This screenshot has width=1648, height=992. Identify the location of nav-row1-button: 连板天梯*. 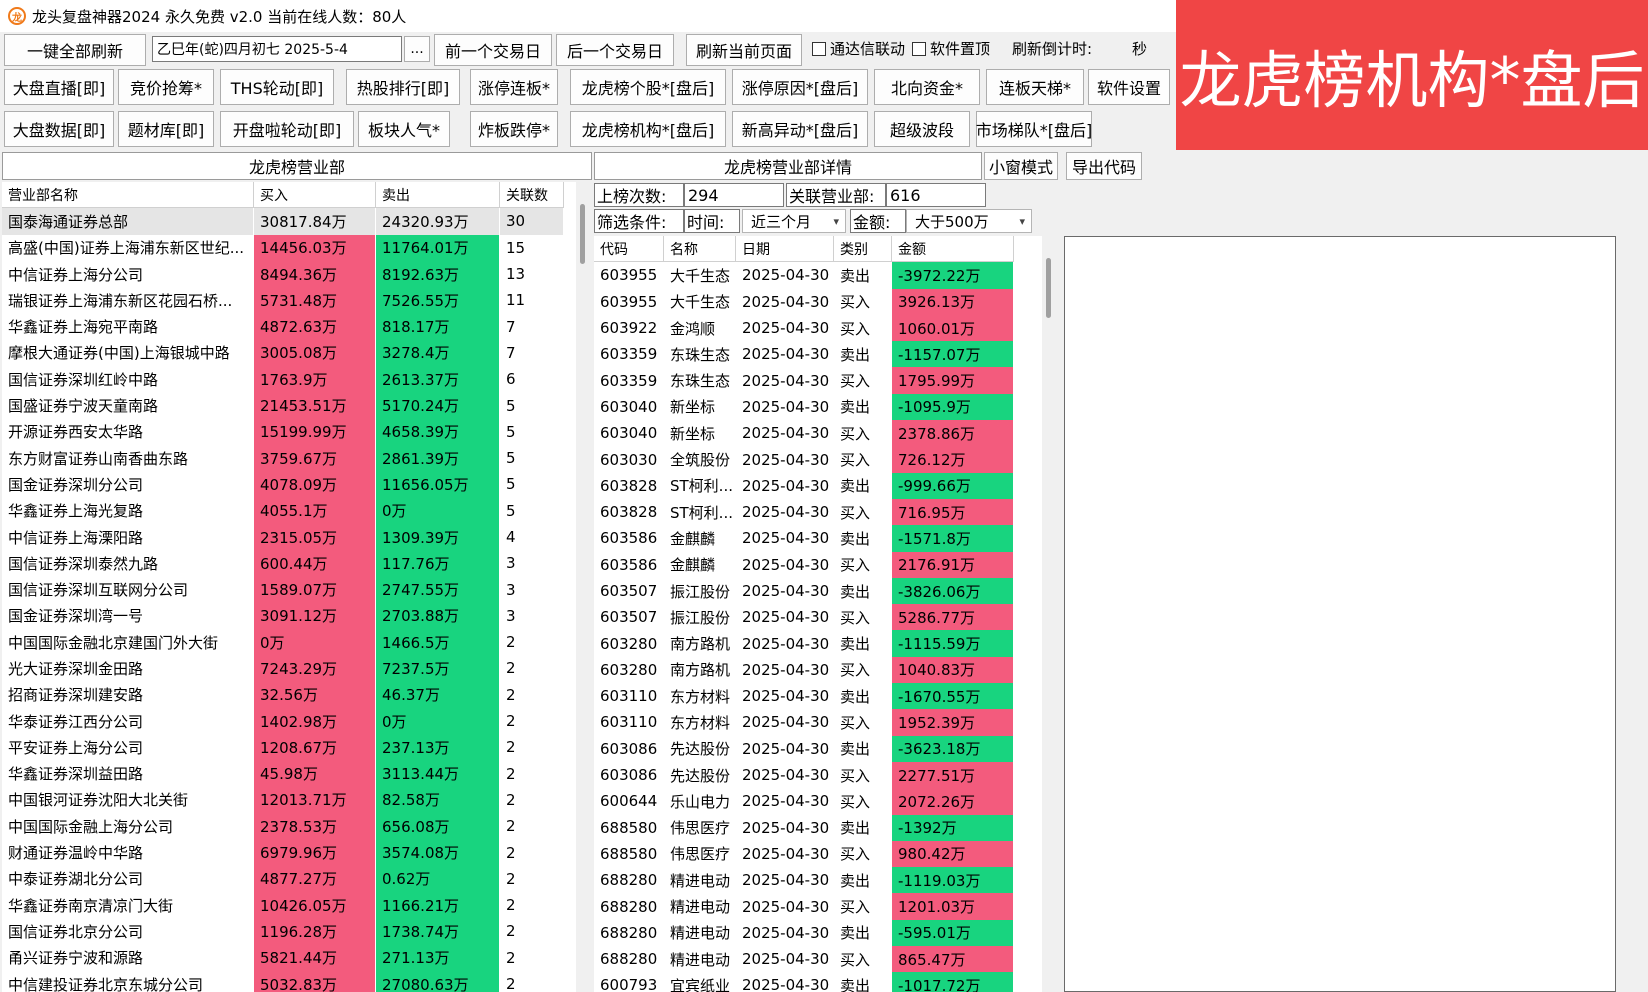
(1035, 87).